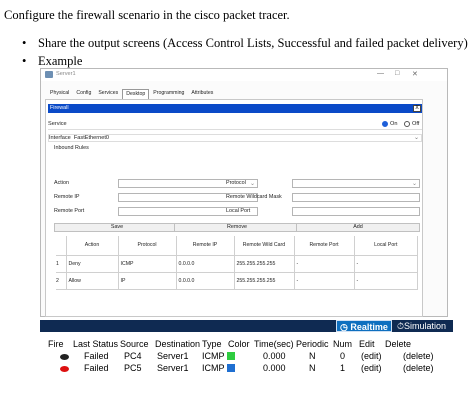 The height and width of the screenshot is (412, 474). I want to click on header-fire: Fire, so click(56, 344).